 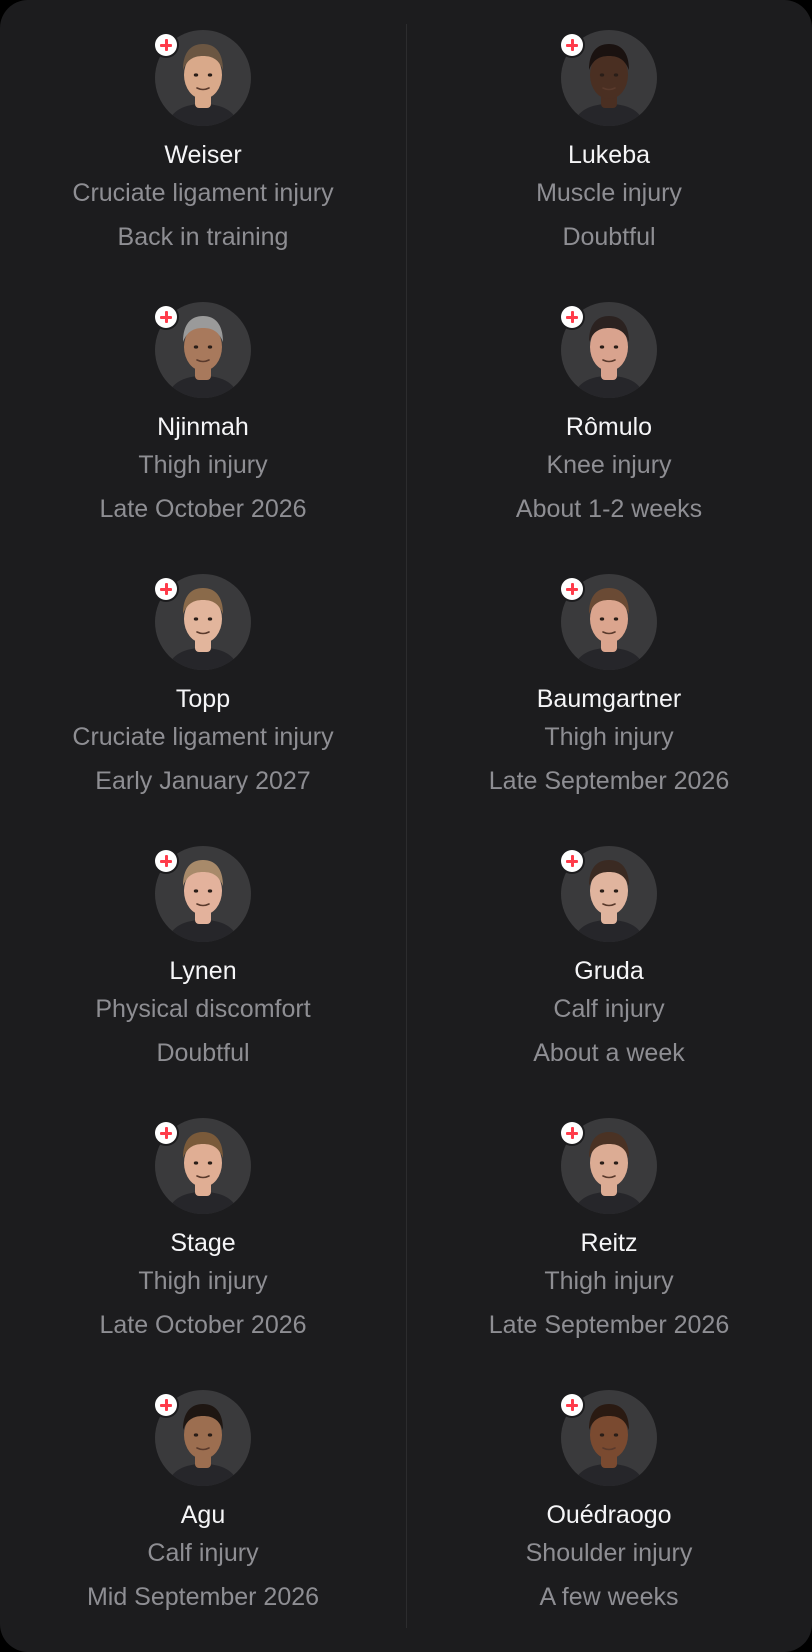 What do you see at coordinates (202, 1243) in the screenshot?
I see `player-name: Stage` at bounding box center [202, 1243].